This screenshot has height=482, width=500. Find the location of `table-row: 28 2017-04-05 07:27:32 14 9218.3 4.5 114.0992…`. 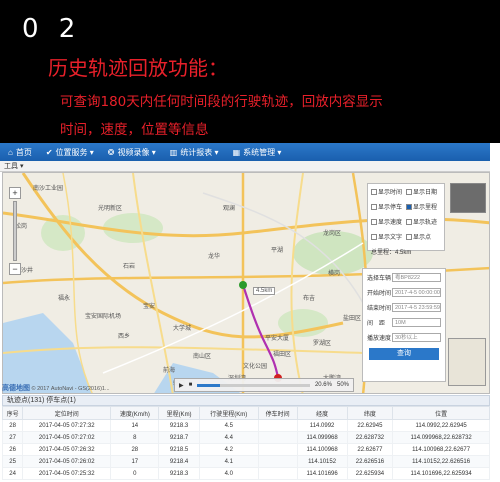

table-row: 28 2017-04-05 07:27:32 14 9218.3 4.5 114.0992… is located at coordinates (245, 425).